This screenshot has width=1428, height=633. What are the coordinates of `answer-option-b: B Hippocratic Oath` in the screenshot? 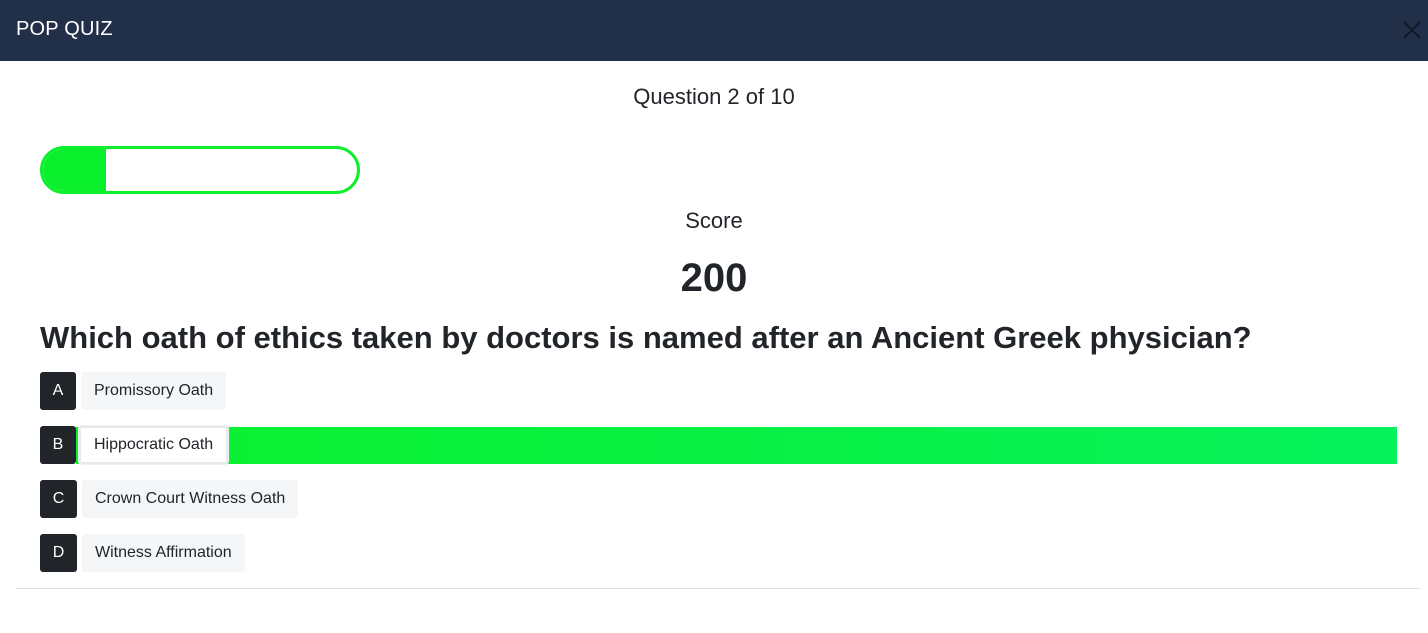 It's located at (718, 445).